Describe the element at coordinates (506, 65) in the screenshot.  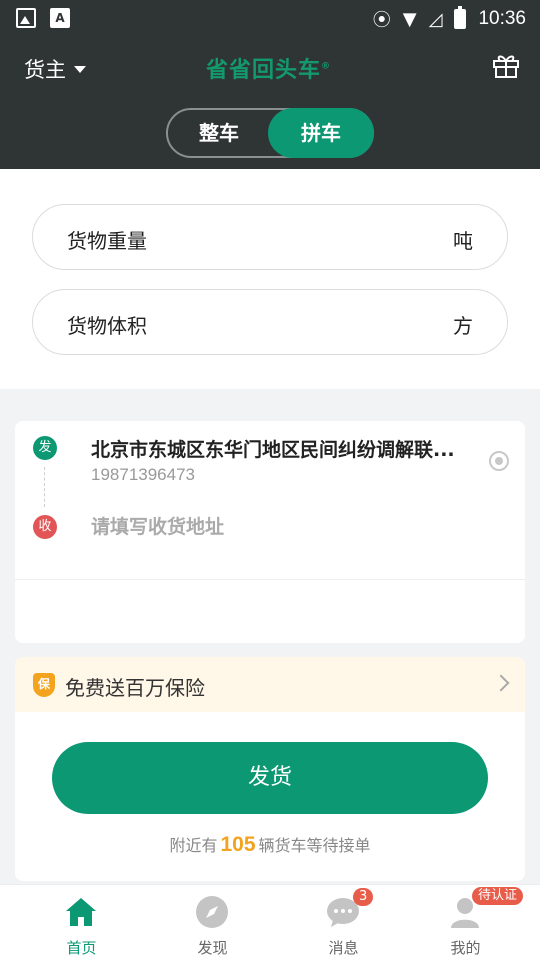
I see `gift-icon` at that location.